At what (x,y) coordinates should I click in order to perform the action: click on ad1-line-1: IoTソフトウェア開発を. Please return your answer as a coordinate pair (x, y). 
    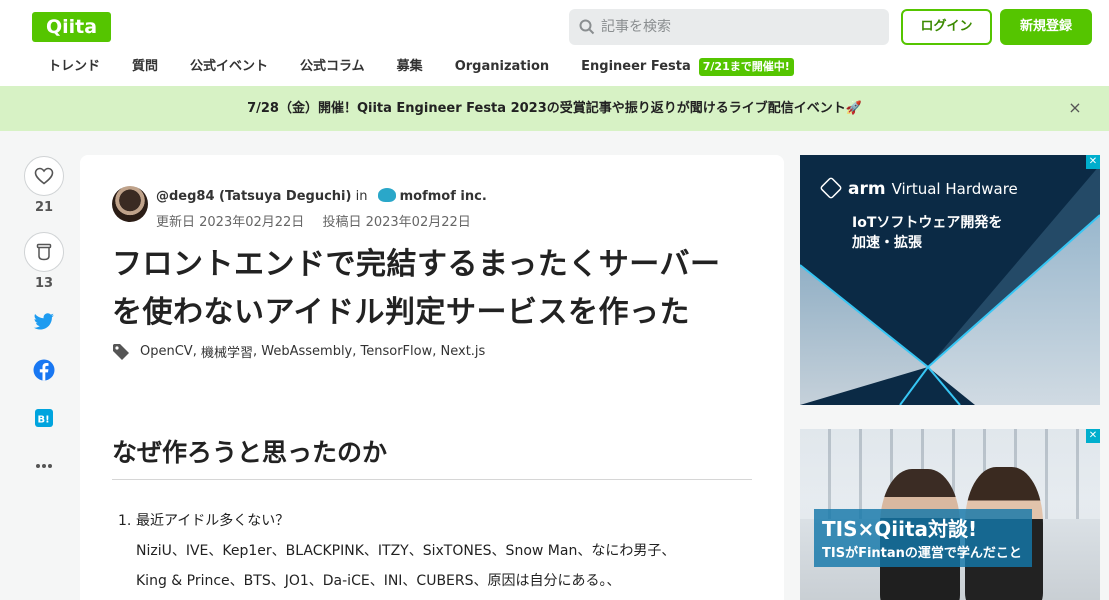
    Looking at the image, I should click on (927, 223).